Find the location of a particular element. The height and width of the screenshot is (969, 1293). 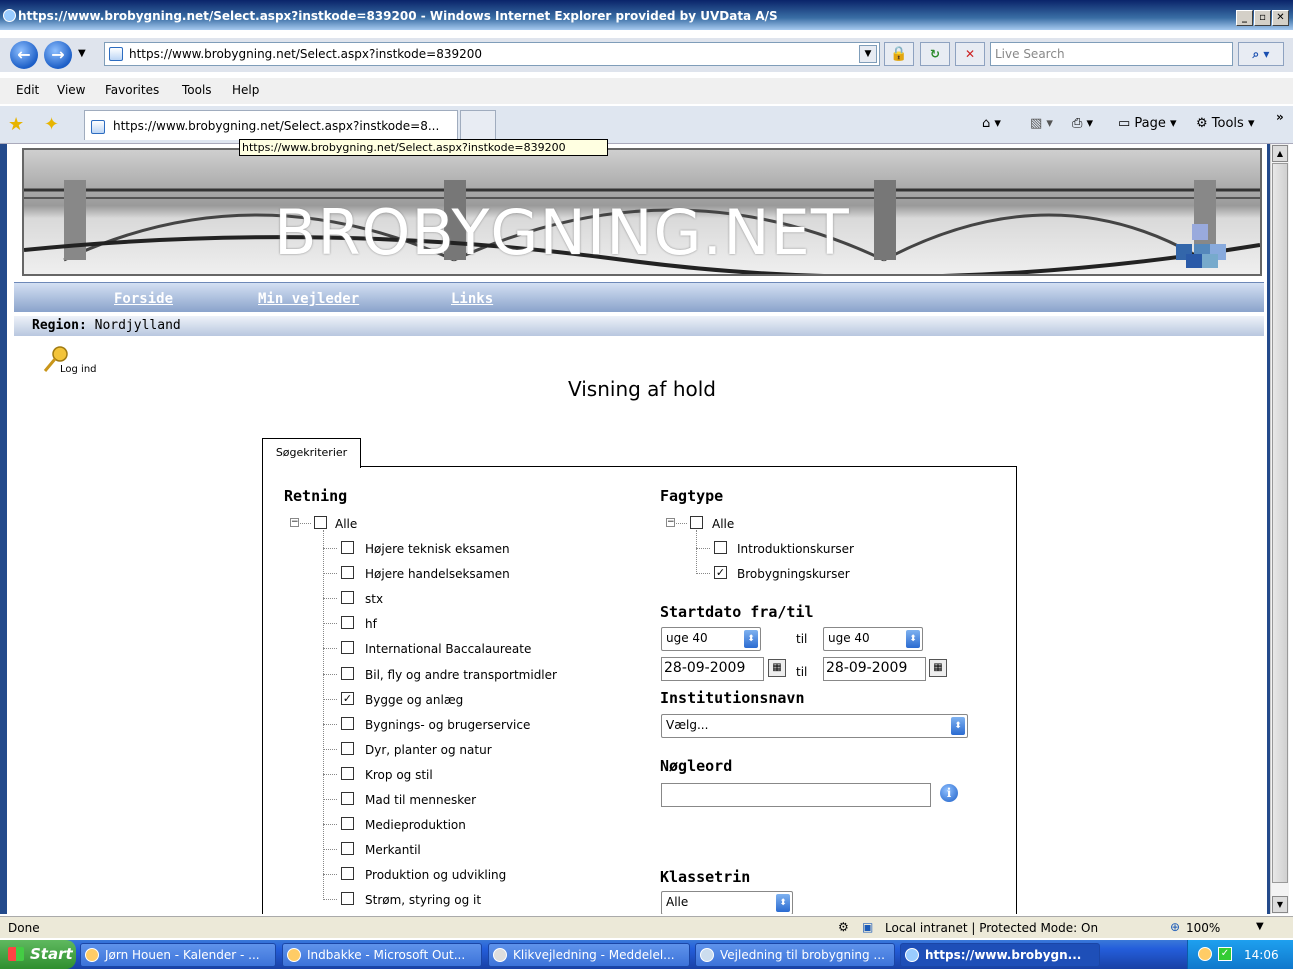

fagtype-title: Fagtype is located at coordinates (692, 496).